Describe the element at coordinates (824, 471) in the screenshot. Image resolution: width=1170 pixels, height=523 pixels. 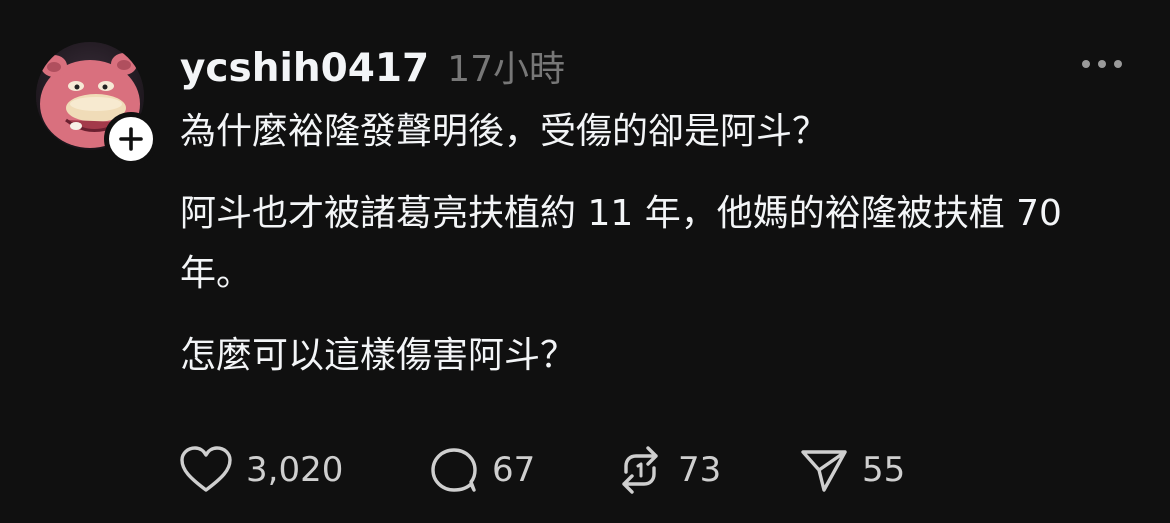
I see `send-icon` at that location.